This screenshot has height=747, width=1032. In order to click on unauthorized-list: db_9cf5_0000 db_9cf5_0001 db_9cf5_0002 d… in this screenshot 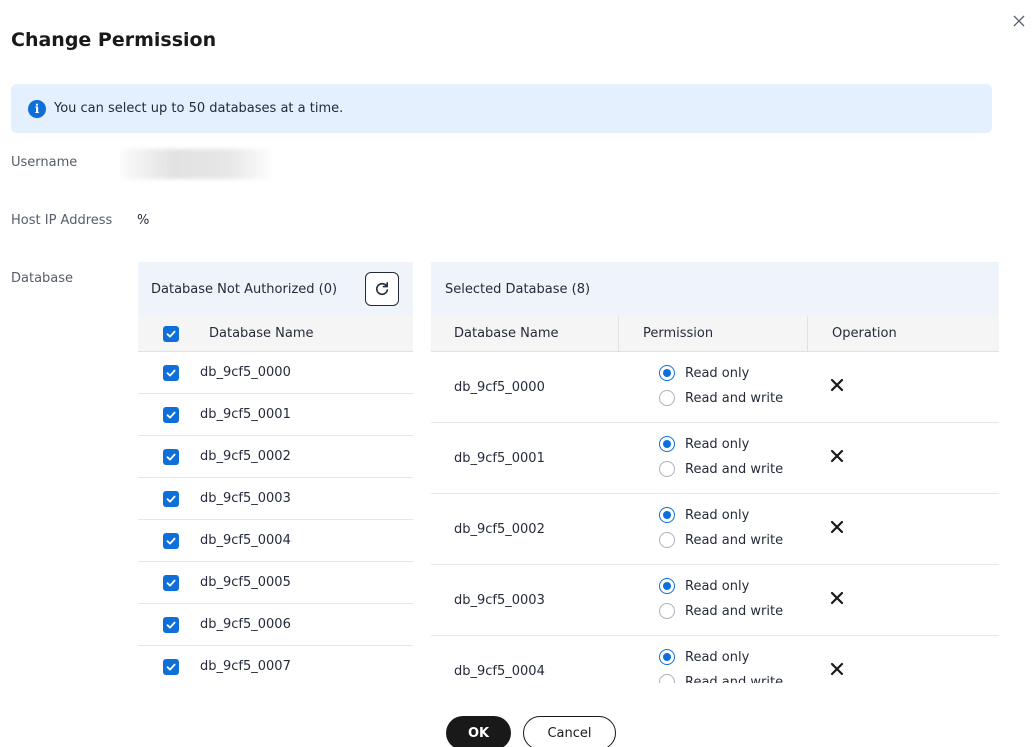, I will do `click(275, 517)`.